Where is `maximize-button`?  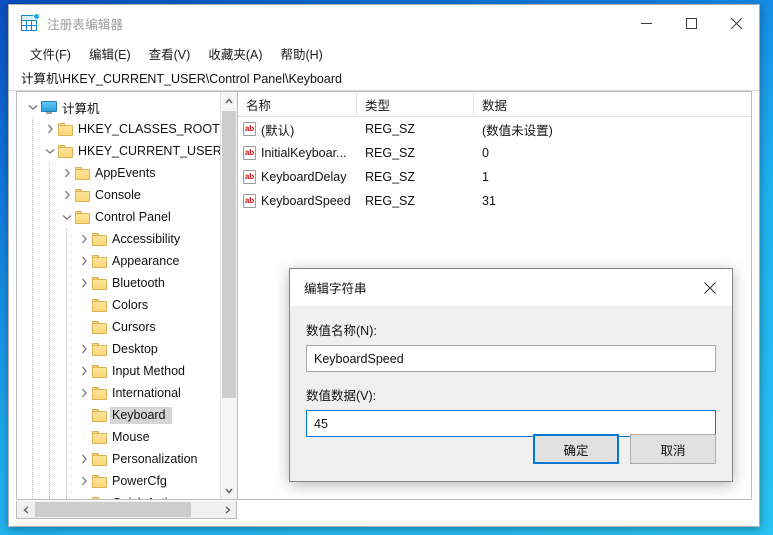 maximize-button is located at coordinates (691, 23).